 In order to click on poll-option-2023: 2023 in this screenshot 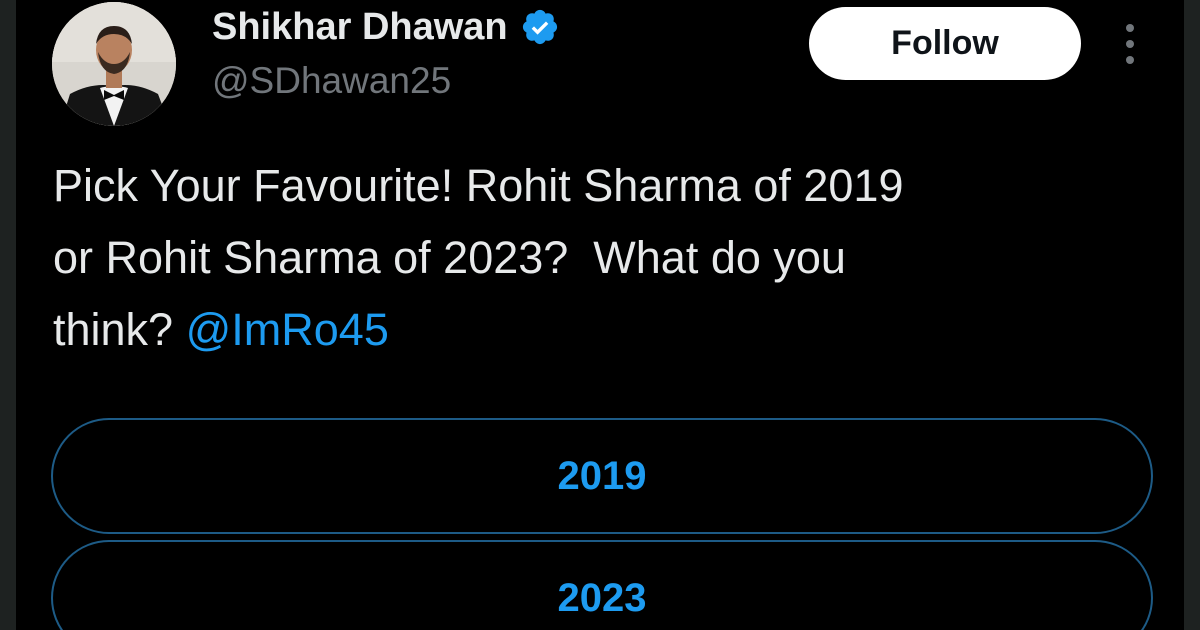, I will do `click(602, 585)`.